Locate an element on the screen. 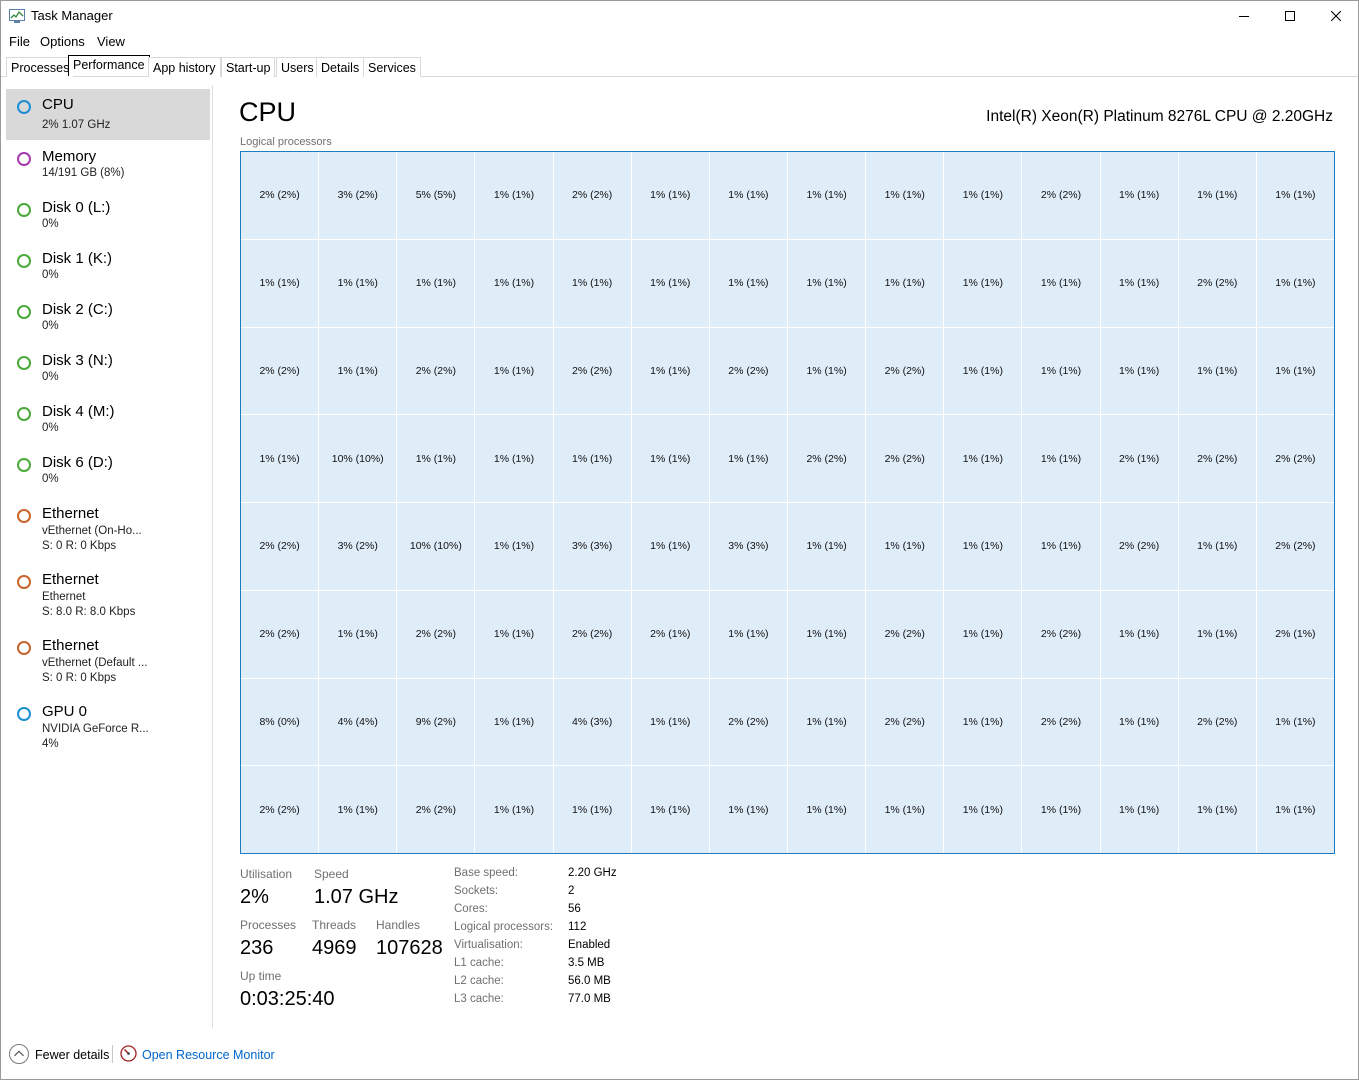  logical-processor-cell: 10% (10%) is located at coordinates (358, 458).